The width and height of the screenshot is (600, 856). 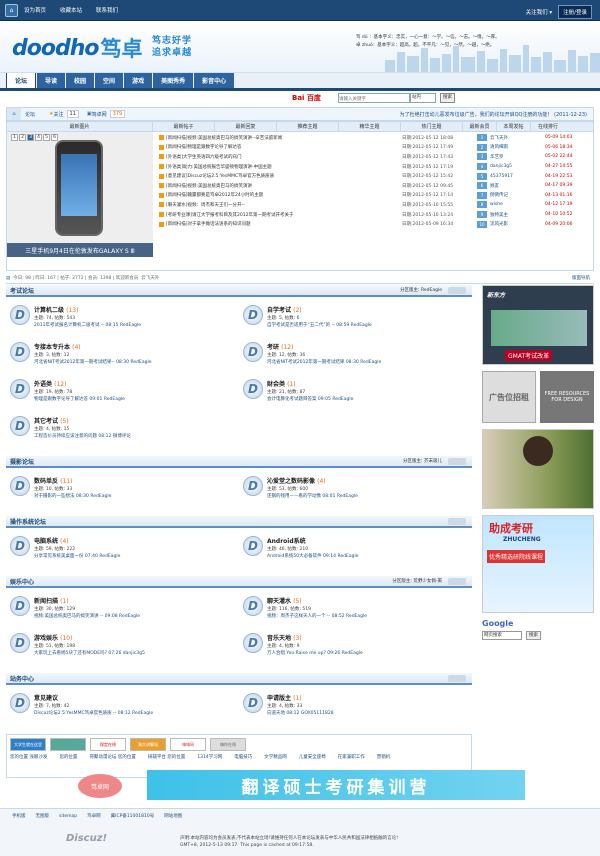 What do you see at coordinates (312, 496) in the screenshot?
I see `board-last-post: 还钢的钱用——看的学动像 08:01 RedEagle` at bounding box center [312, 496].